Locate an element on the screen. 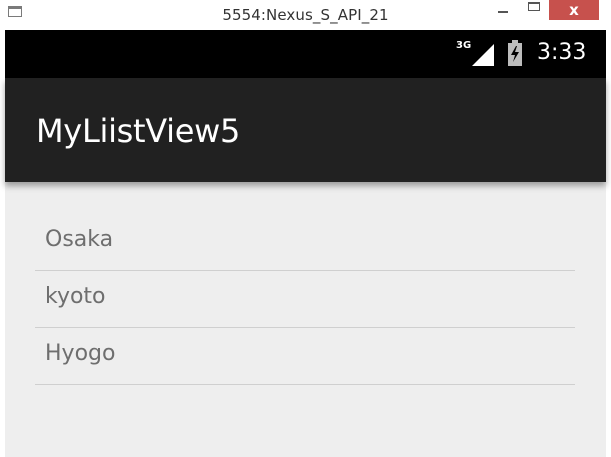  list-item-label: Osaka is located at coordinates (79, 239).